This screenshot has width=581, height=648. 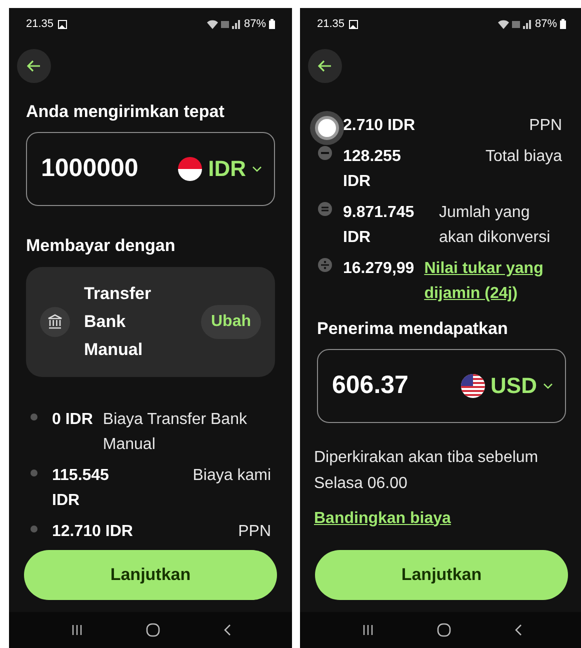 What do you see at coordinates (231, 476) in the screenshot?
I see `fee-label: Biaya kami` at bounding box center [231, 476].